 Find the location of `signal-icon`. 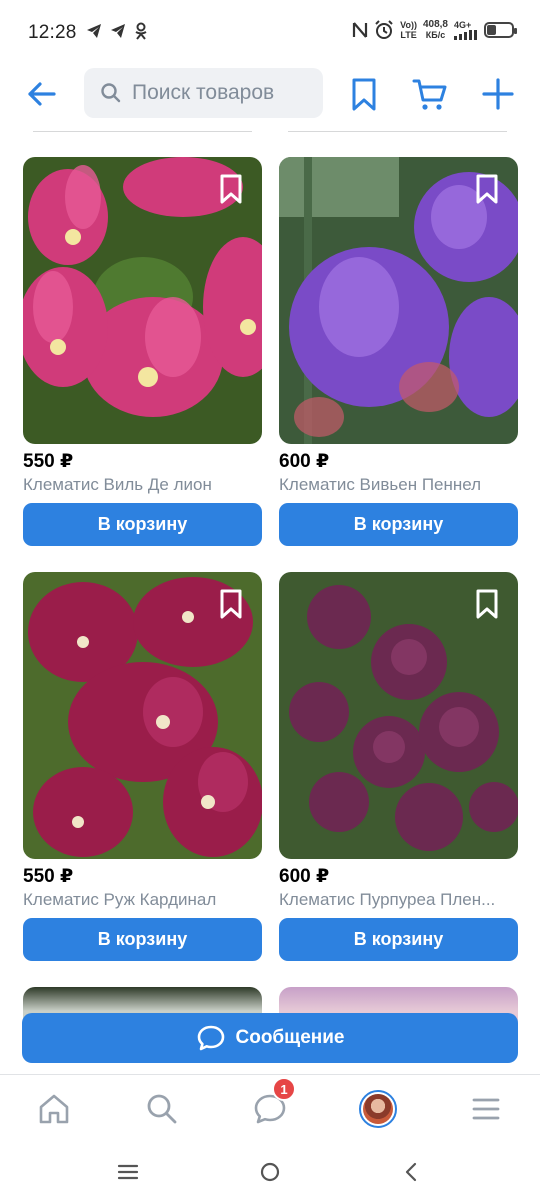

signal-icon is located at coordinates (465, 35).